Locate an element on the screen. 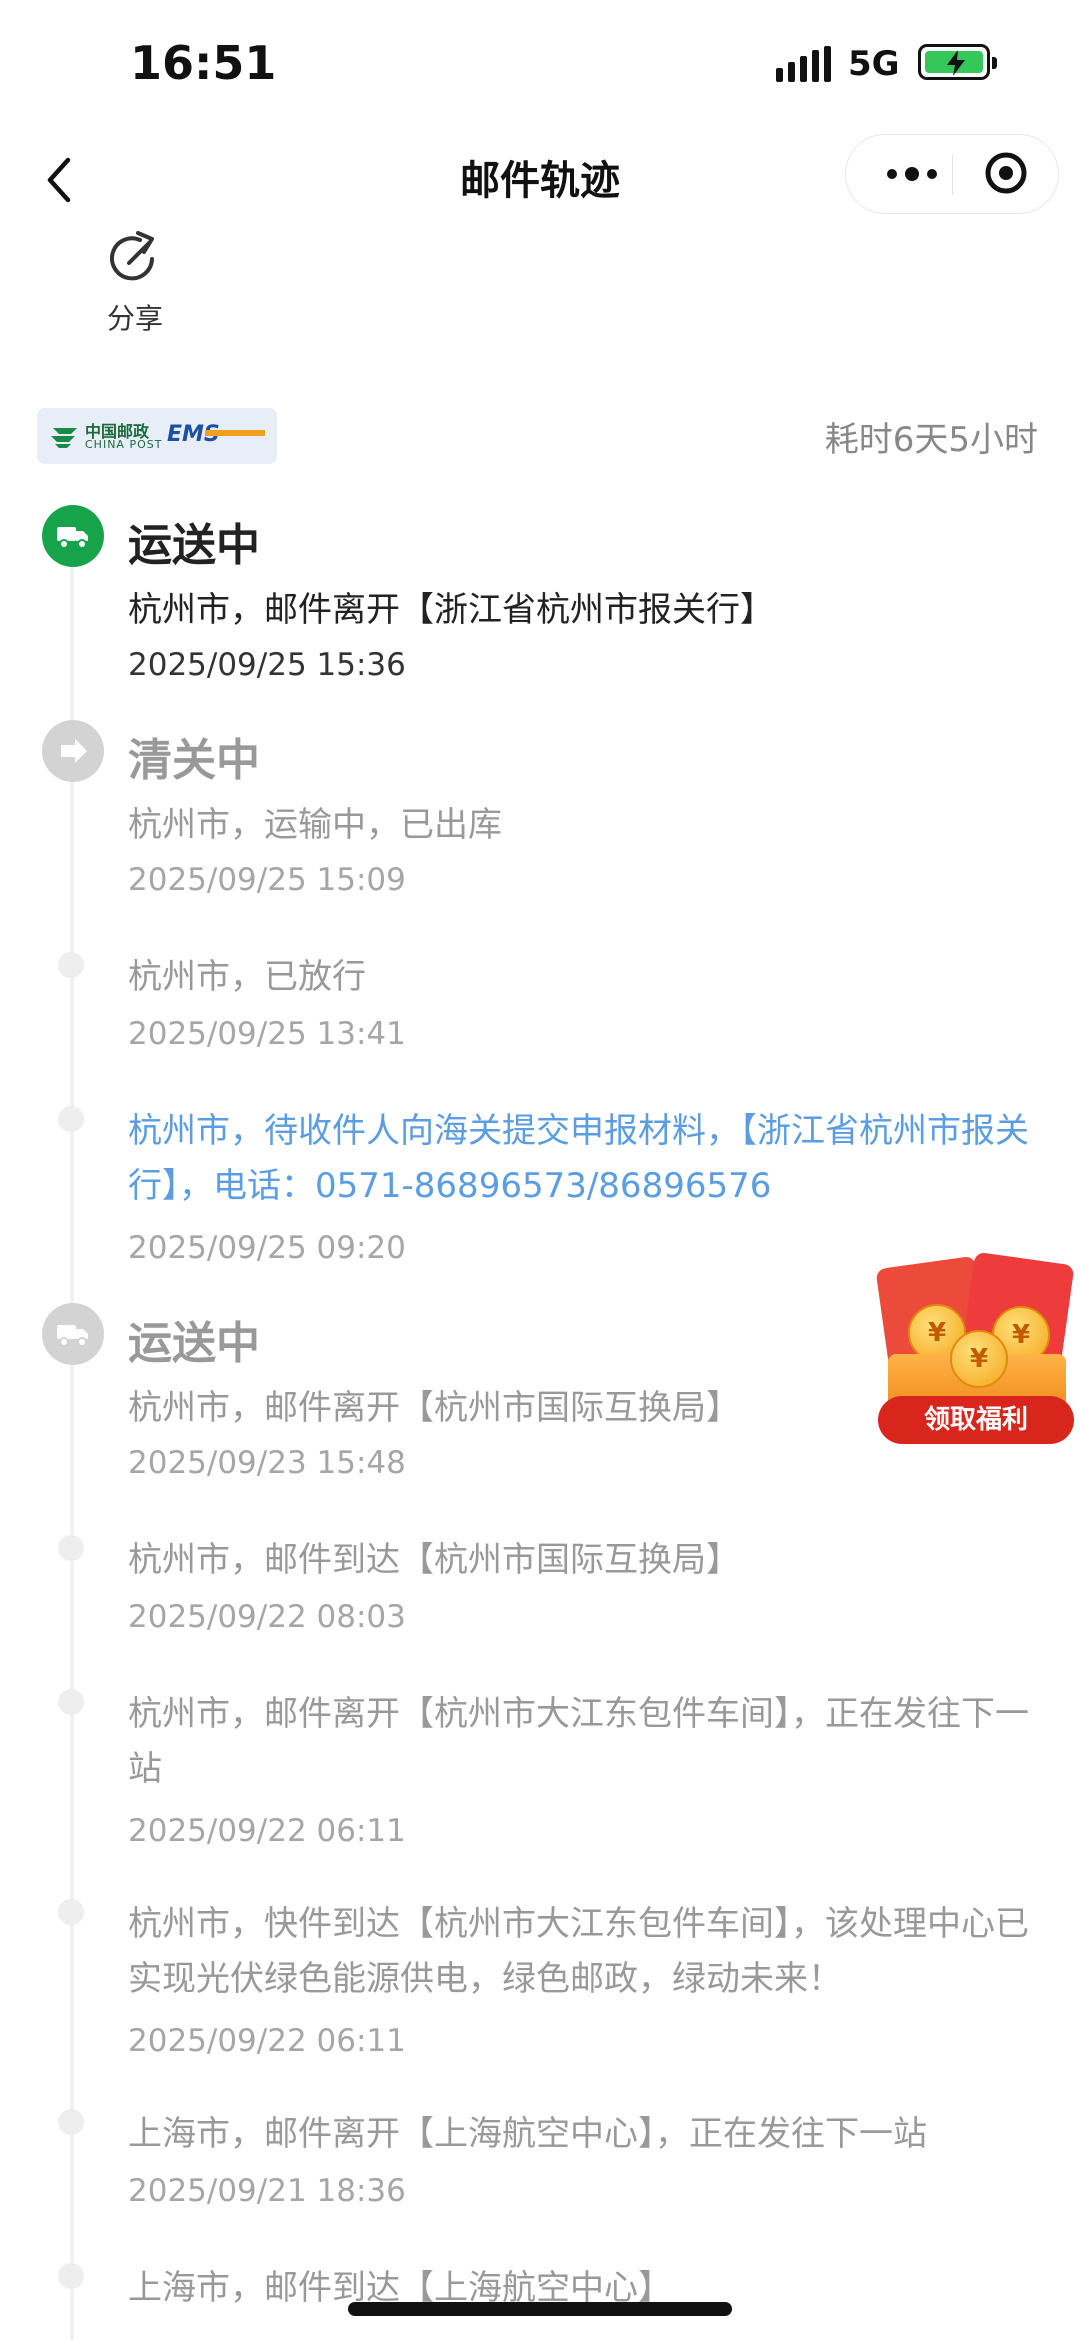  mini-program-capsule is located at coordinates (952, 174).